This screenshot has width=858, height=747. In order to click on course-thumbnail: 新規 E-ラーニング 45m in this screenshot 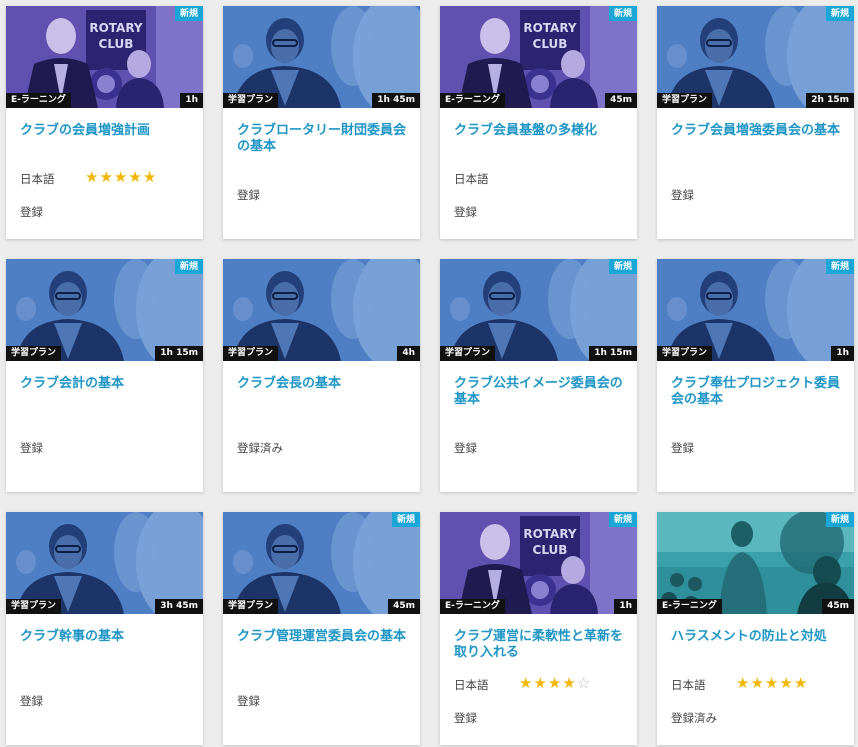, I will do `click(755, 563)`.